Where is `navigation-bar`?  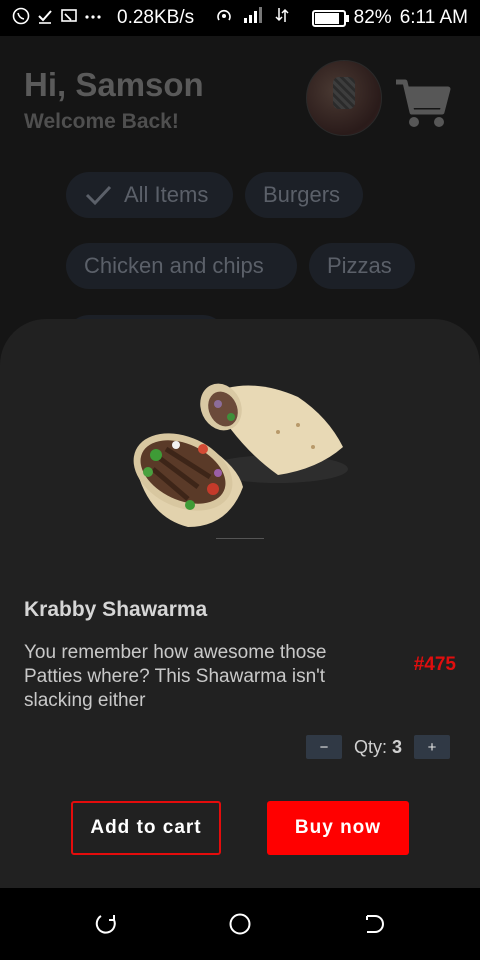
navigation-bar is located at coordinates (240, 924).